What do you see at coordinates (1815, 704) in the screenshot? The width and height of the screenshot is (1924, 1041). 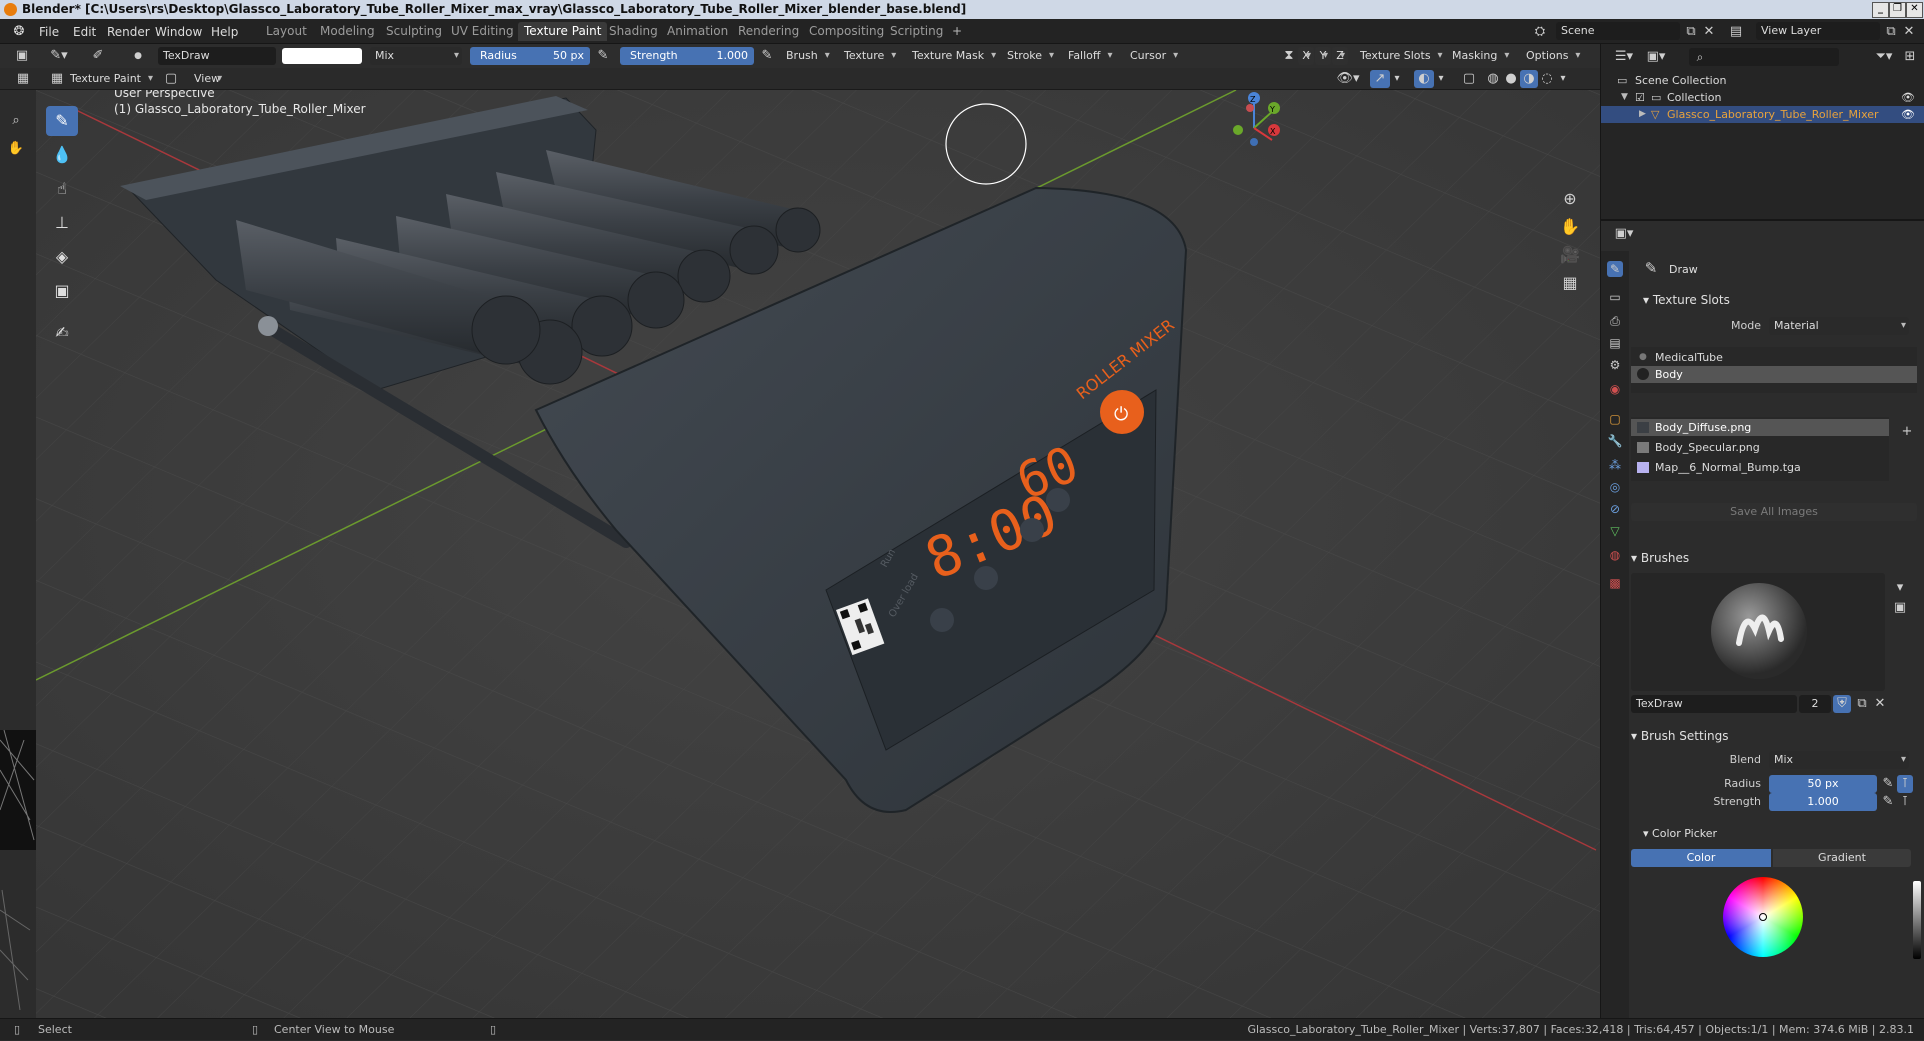 I see `brush-users-count: 2` at bounding box center [1815, 704].